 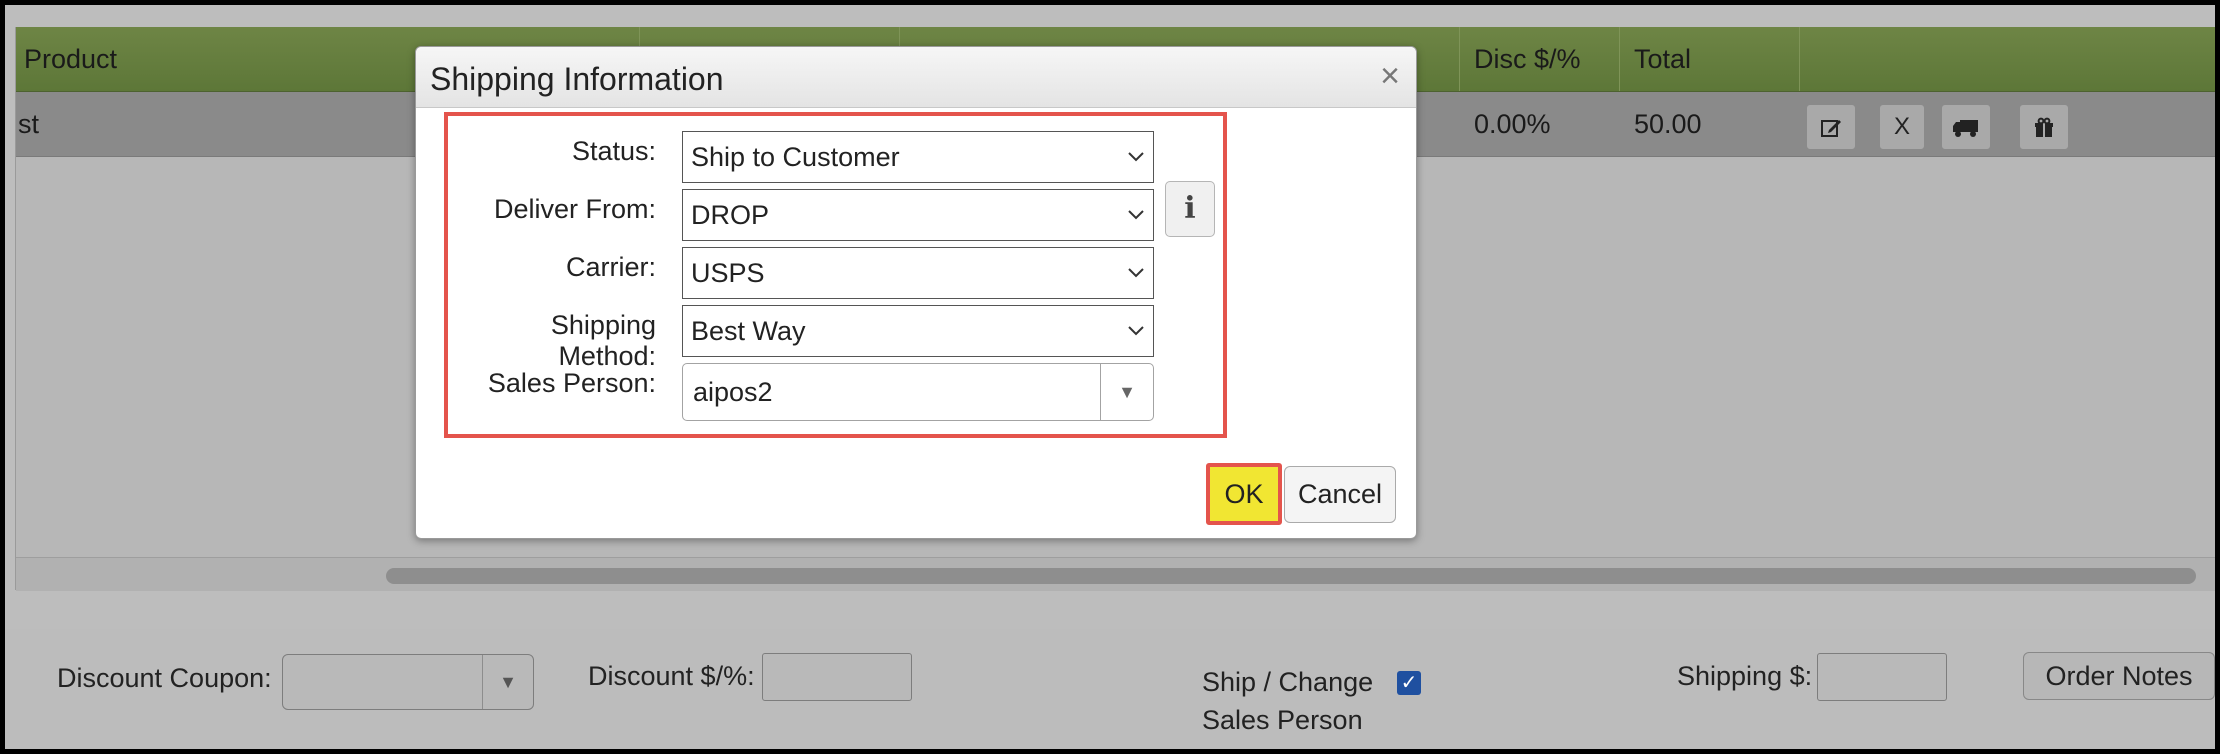 I want to click on shipping-method-value: Best Way, so click(x=748, y=331).